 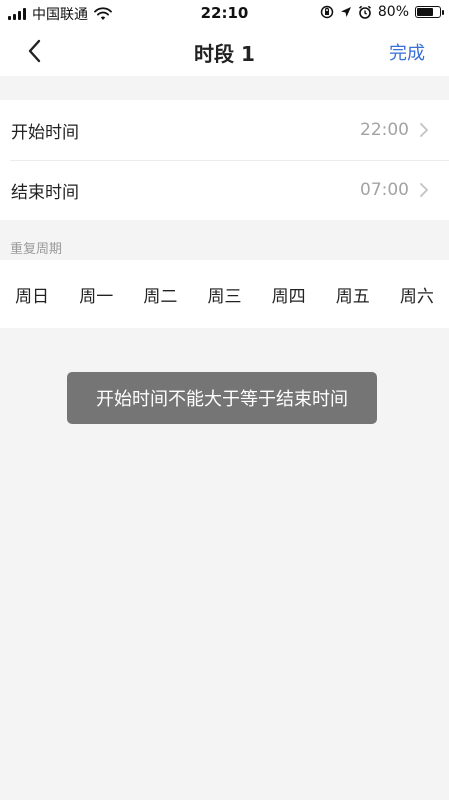 What do you see at coordinates (364, 12) in the screenshot?
I see `alarm-icon` at bounding box center [364, 12].